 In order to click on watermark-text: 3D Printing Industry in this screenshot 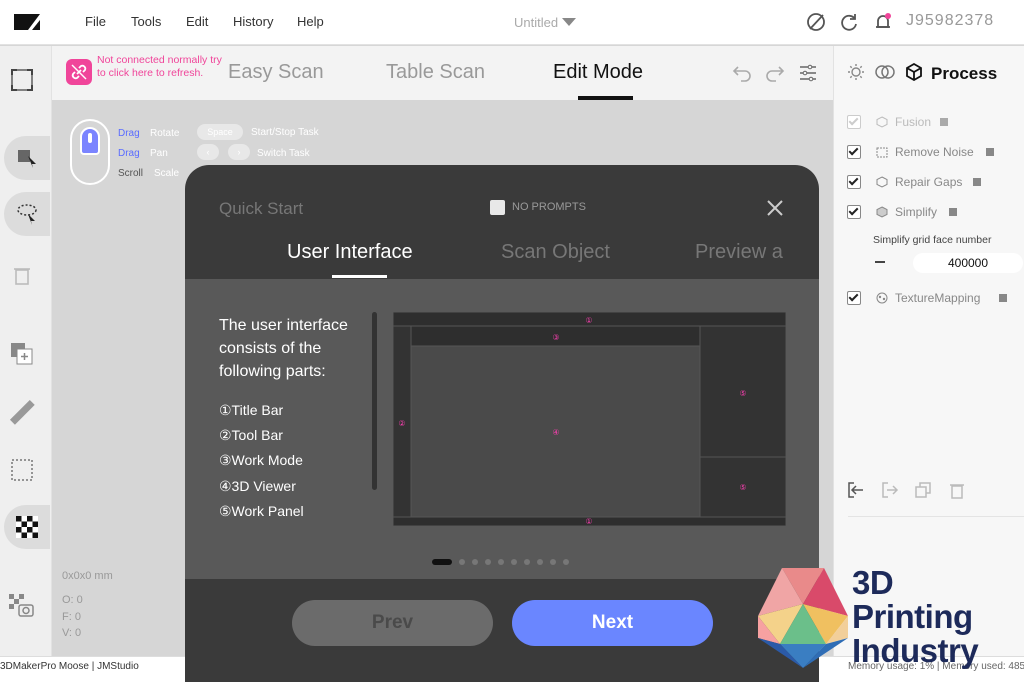, I will do `click(915, 617)`.